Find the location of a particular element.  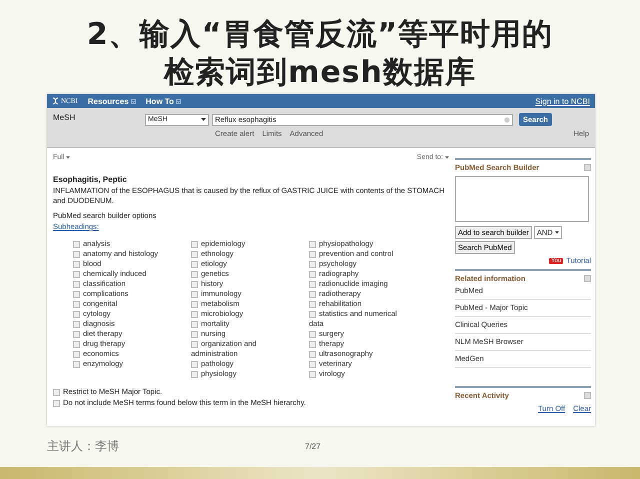

sign-in-link: Sign in to NCBI is located at coordinates (562, 101).